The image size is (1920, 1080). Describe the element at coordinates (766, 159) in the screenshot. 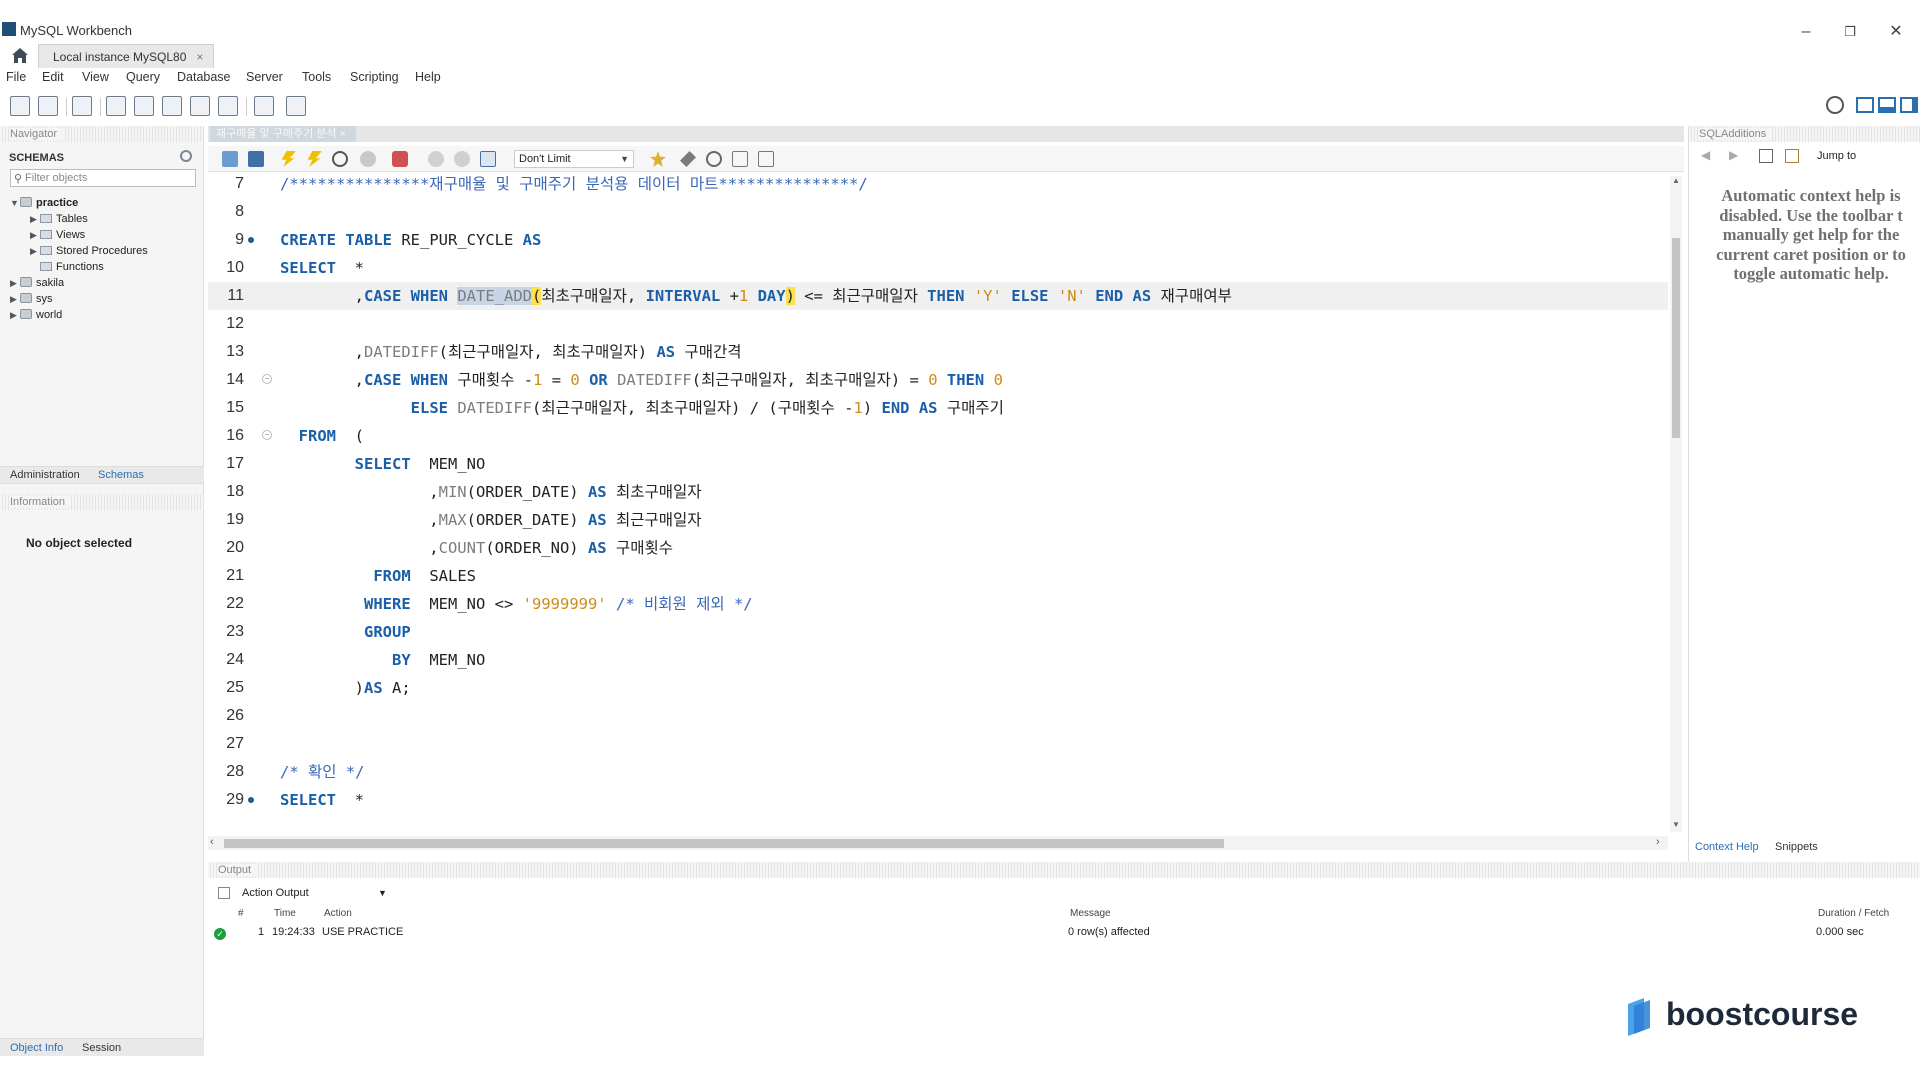

I see `word-wrap-icon` at that location.